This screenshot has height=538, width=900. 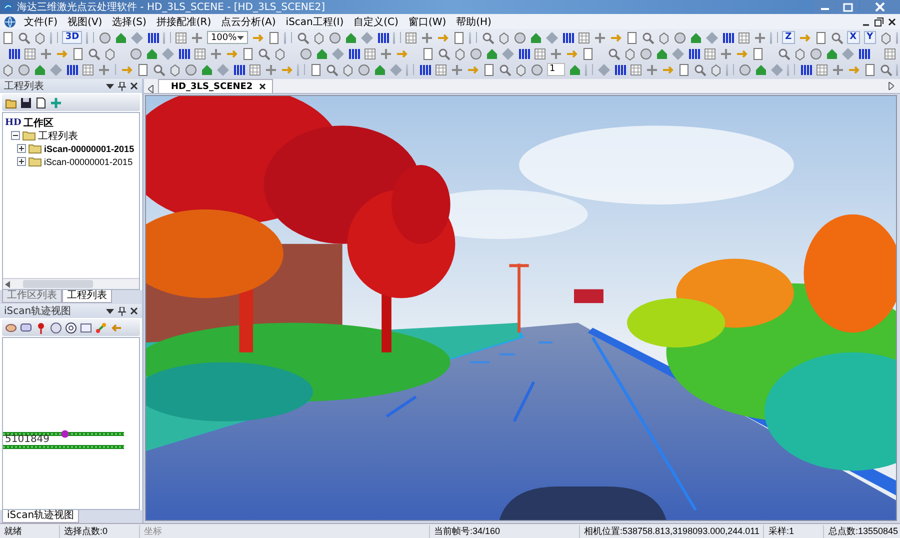 I want to click on panel-tab: 工作区列表, so click(x=32, y=296).